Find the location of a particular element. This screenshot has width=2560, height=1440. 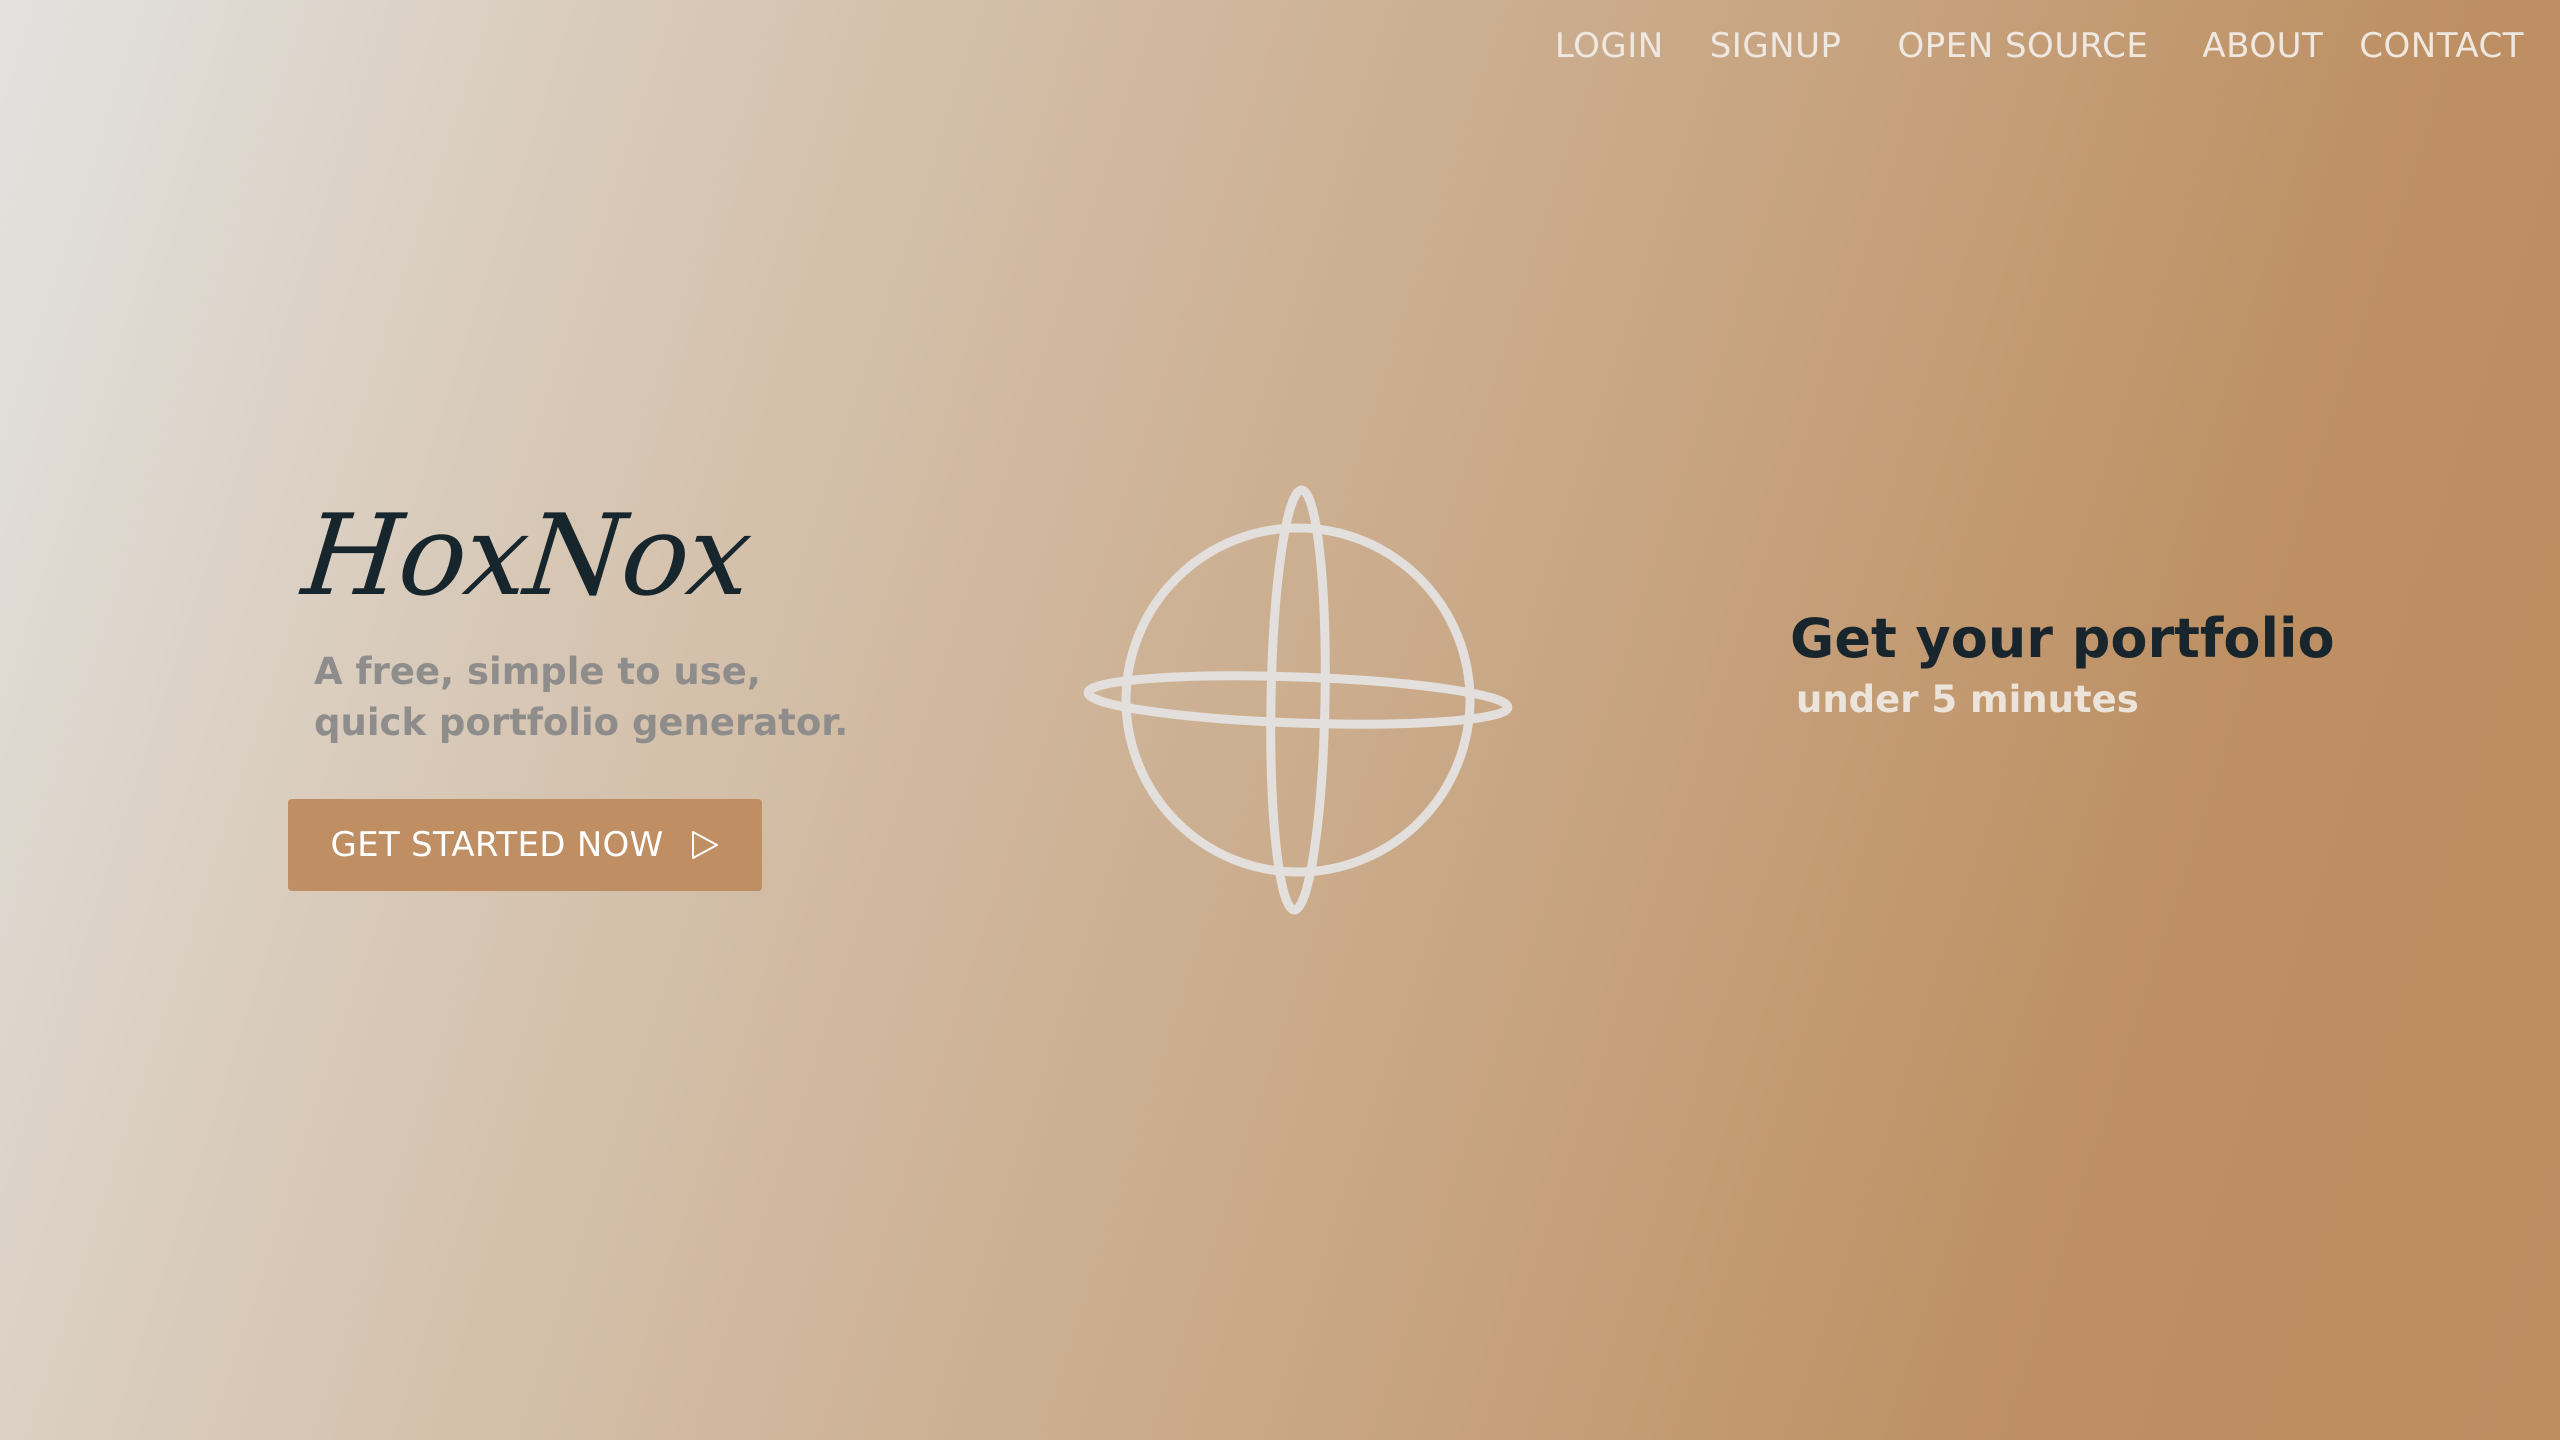

brand-logo: HoxNox is located at coordinates (526, 556).